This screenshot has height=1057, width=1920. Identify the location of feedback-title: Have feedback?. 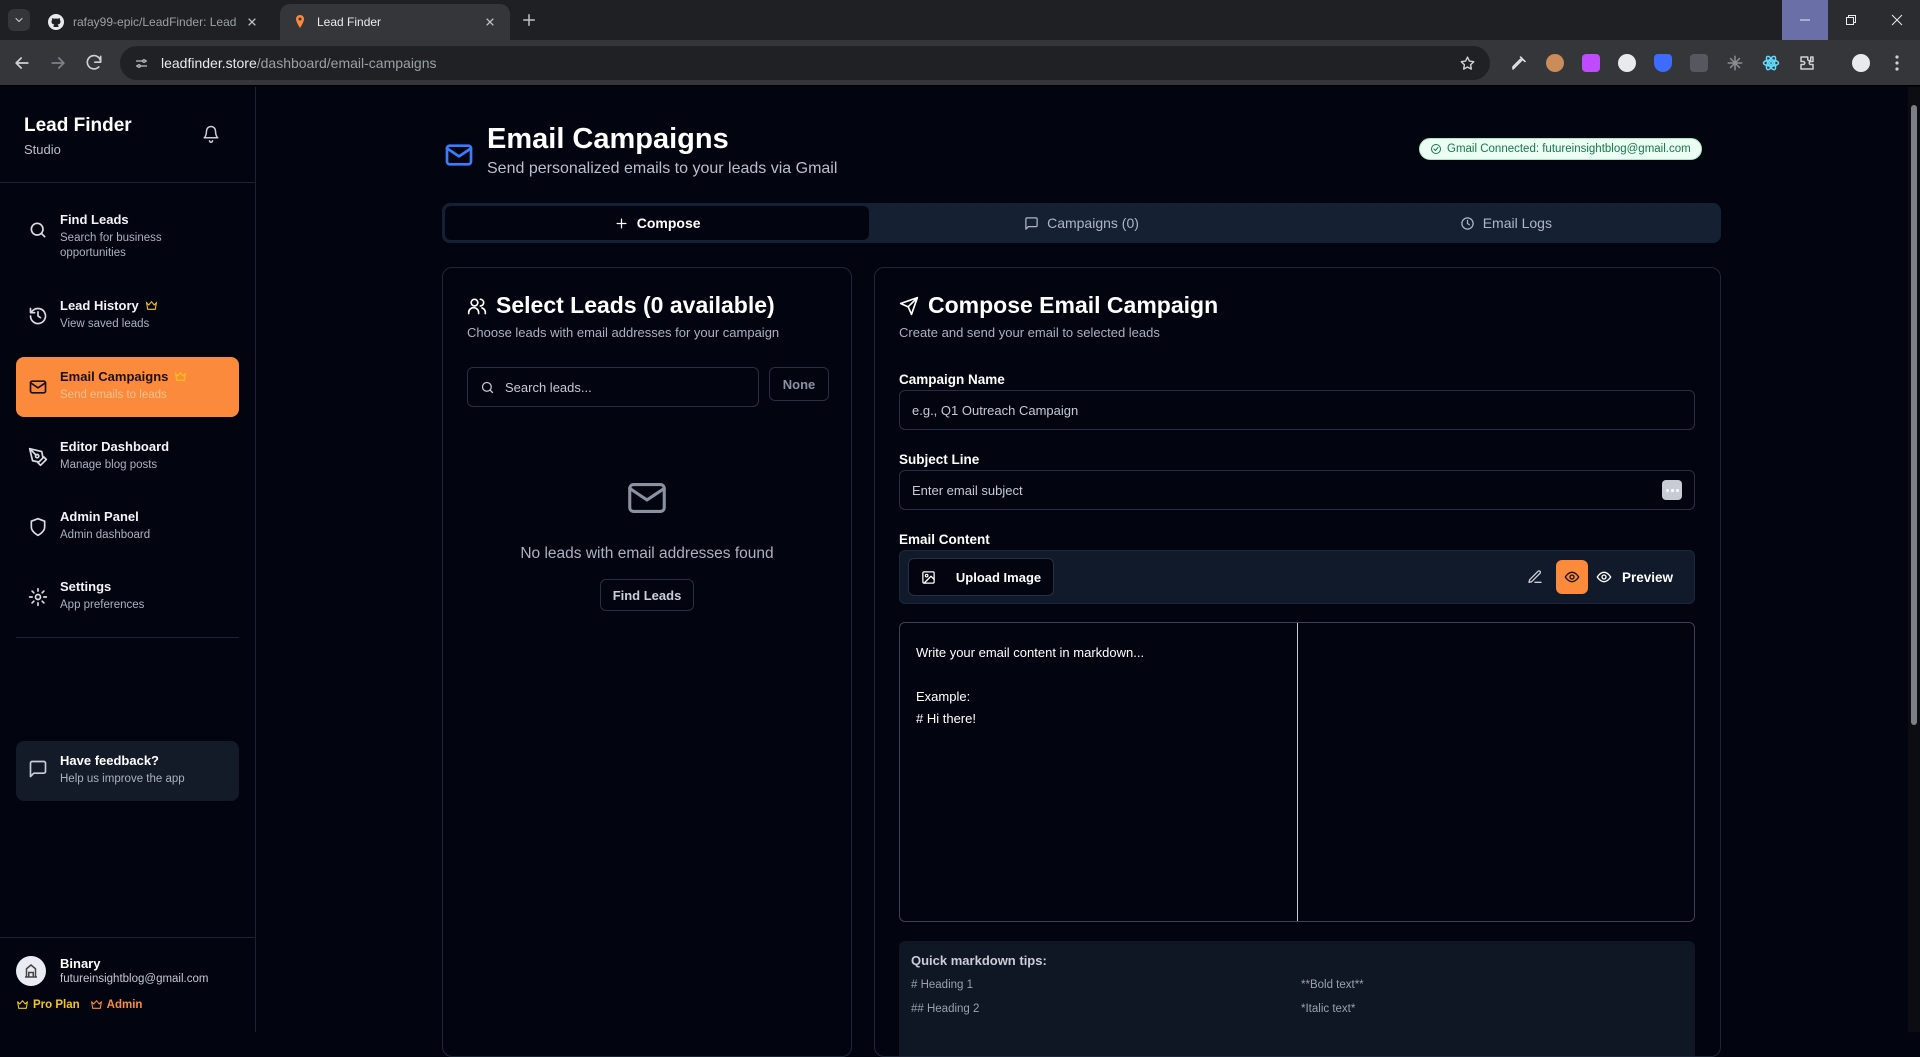
(109, 760).